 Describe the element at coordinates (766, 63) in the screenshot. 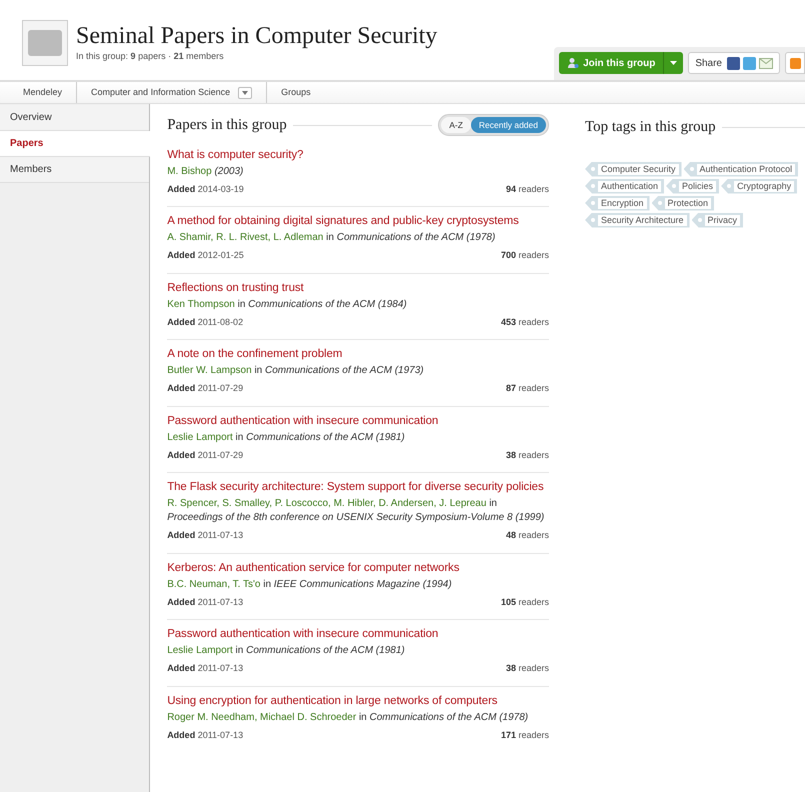

I see `mail-icon` at that location.